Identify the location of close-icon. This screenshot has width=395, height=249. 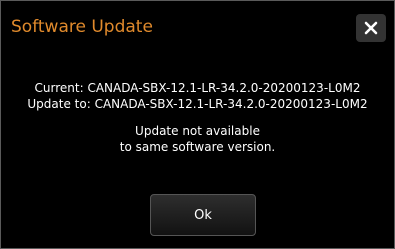
(371, 28).